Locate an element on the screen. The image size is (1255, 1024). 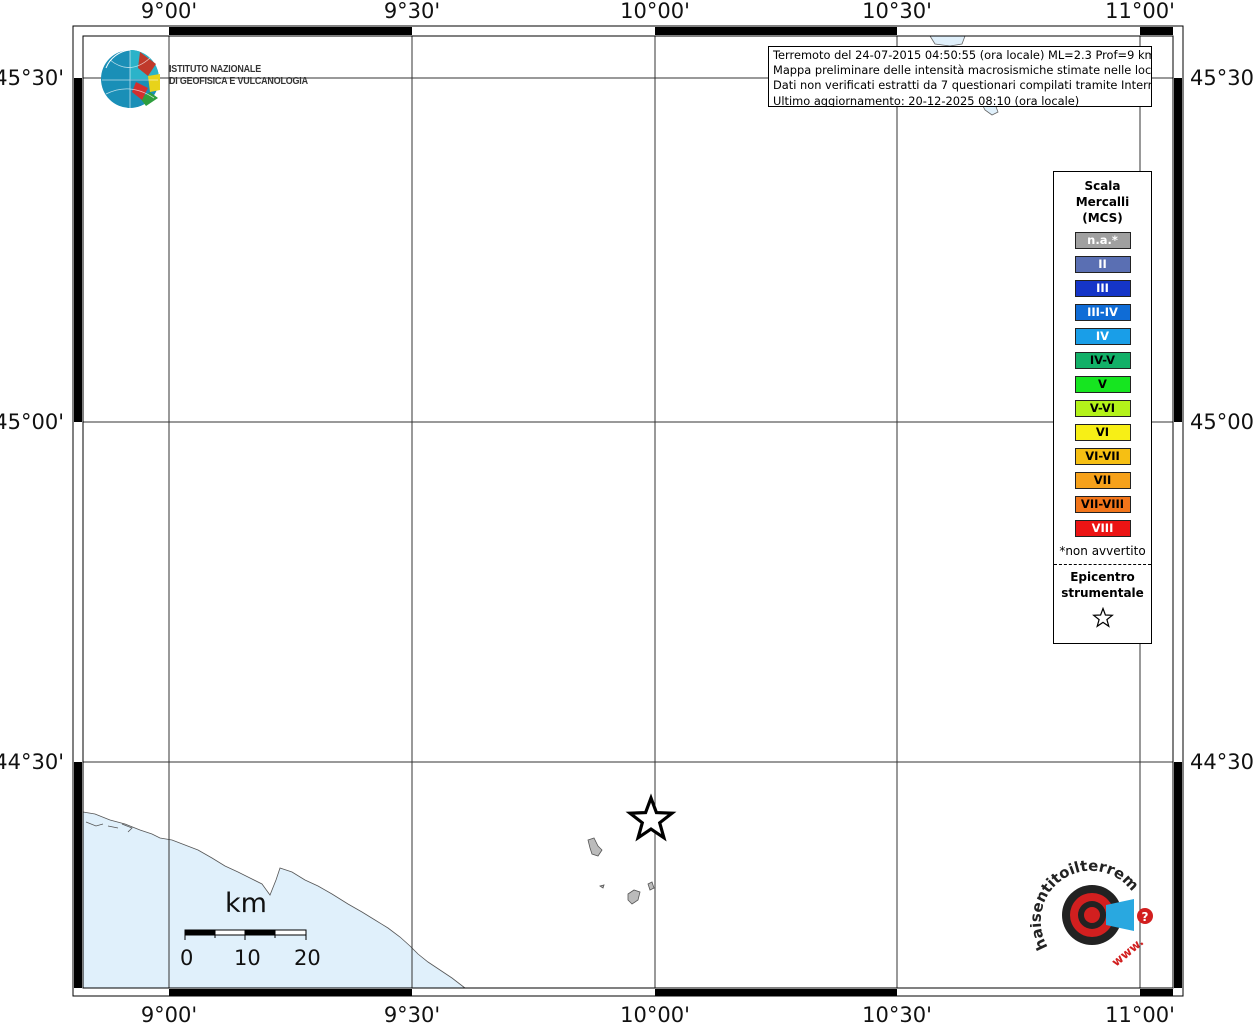
legend-scale-item: VI-VII is located at coordinates (1102, 456).